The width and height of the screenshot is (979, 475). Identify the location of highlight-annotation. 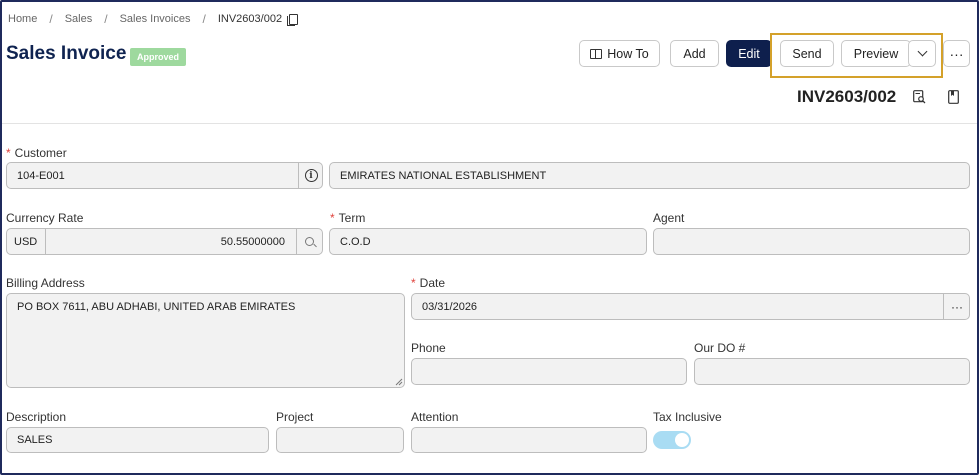
(856, 55).